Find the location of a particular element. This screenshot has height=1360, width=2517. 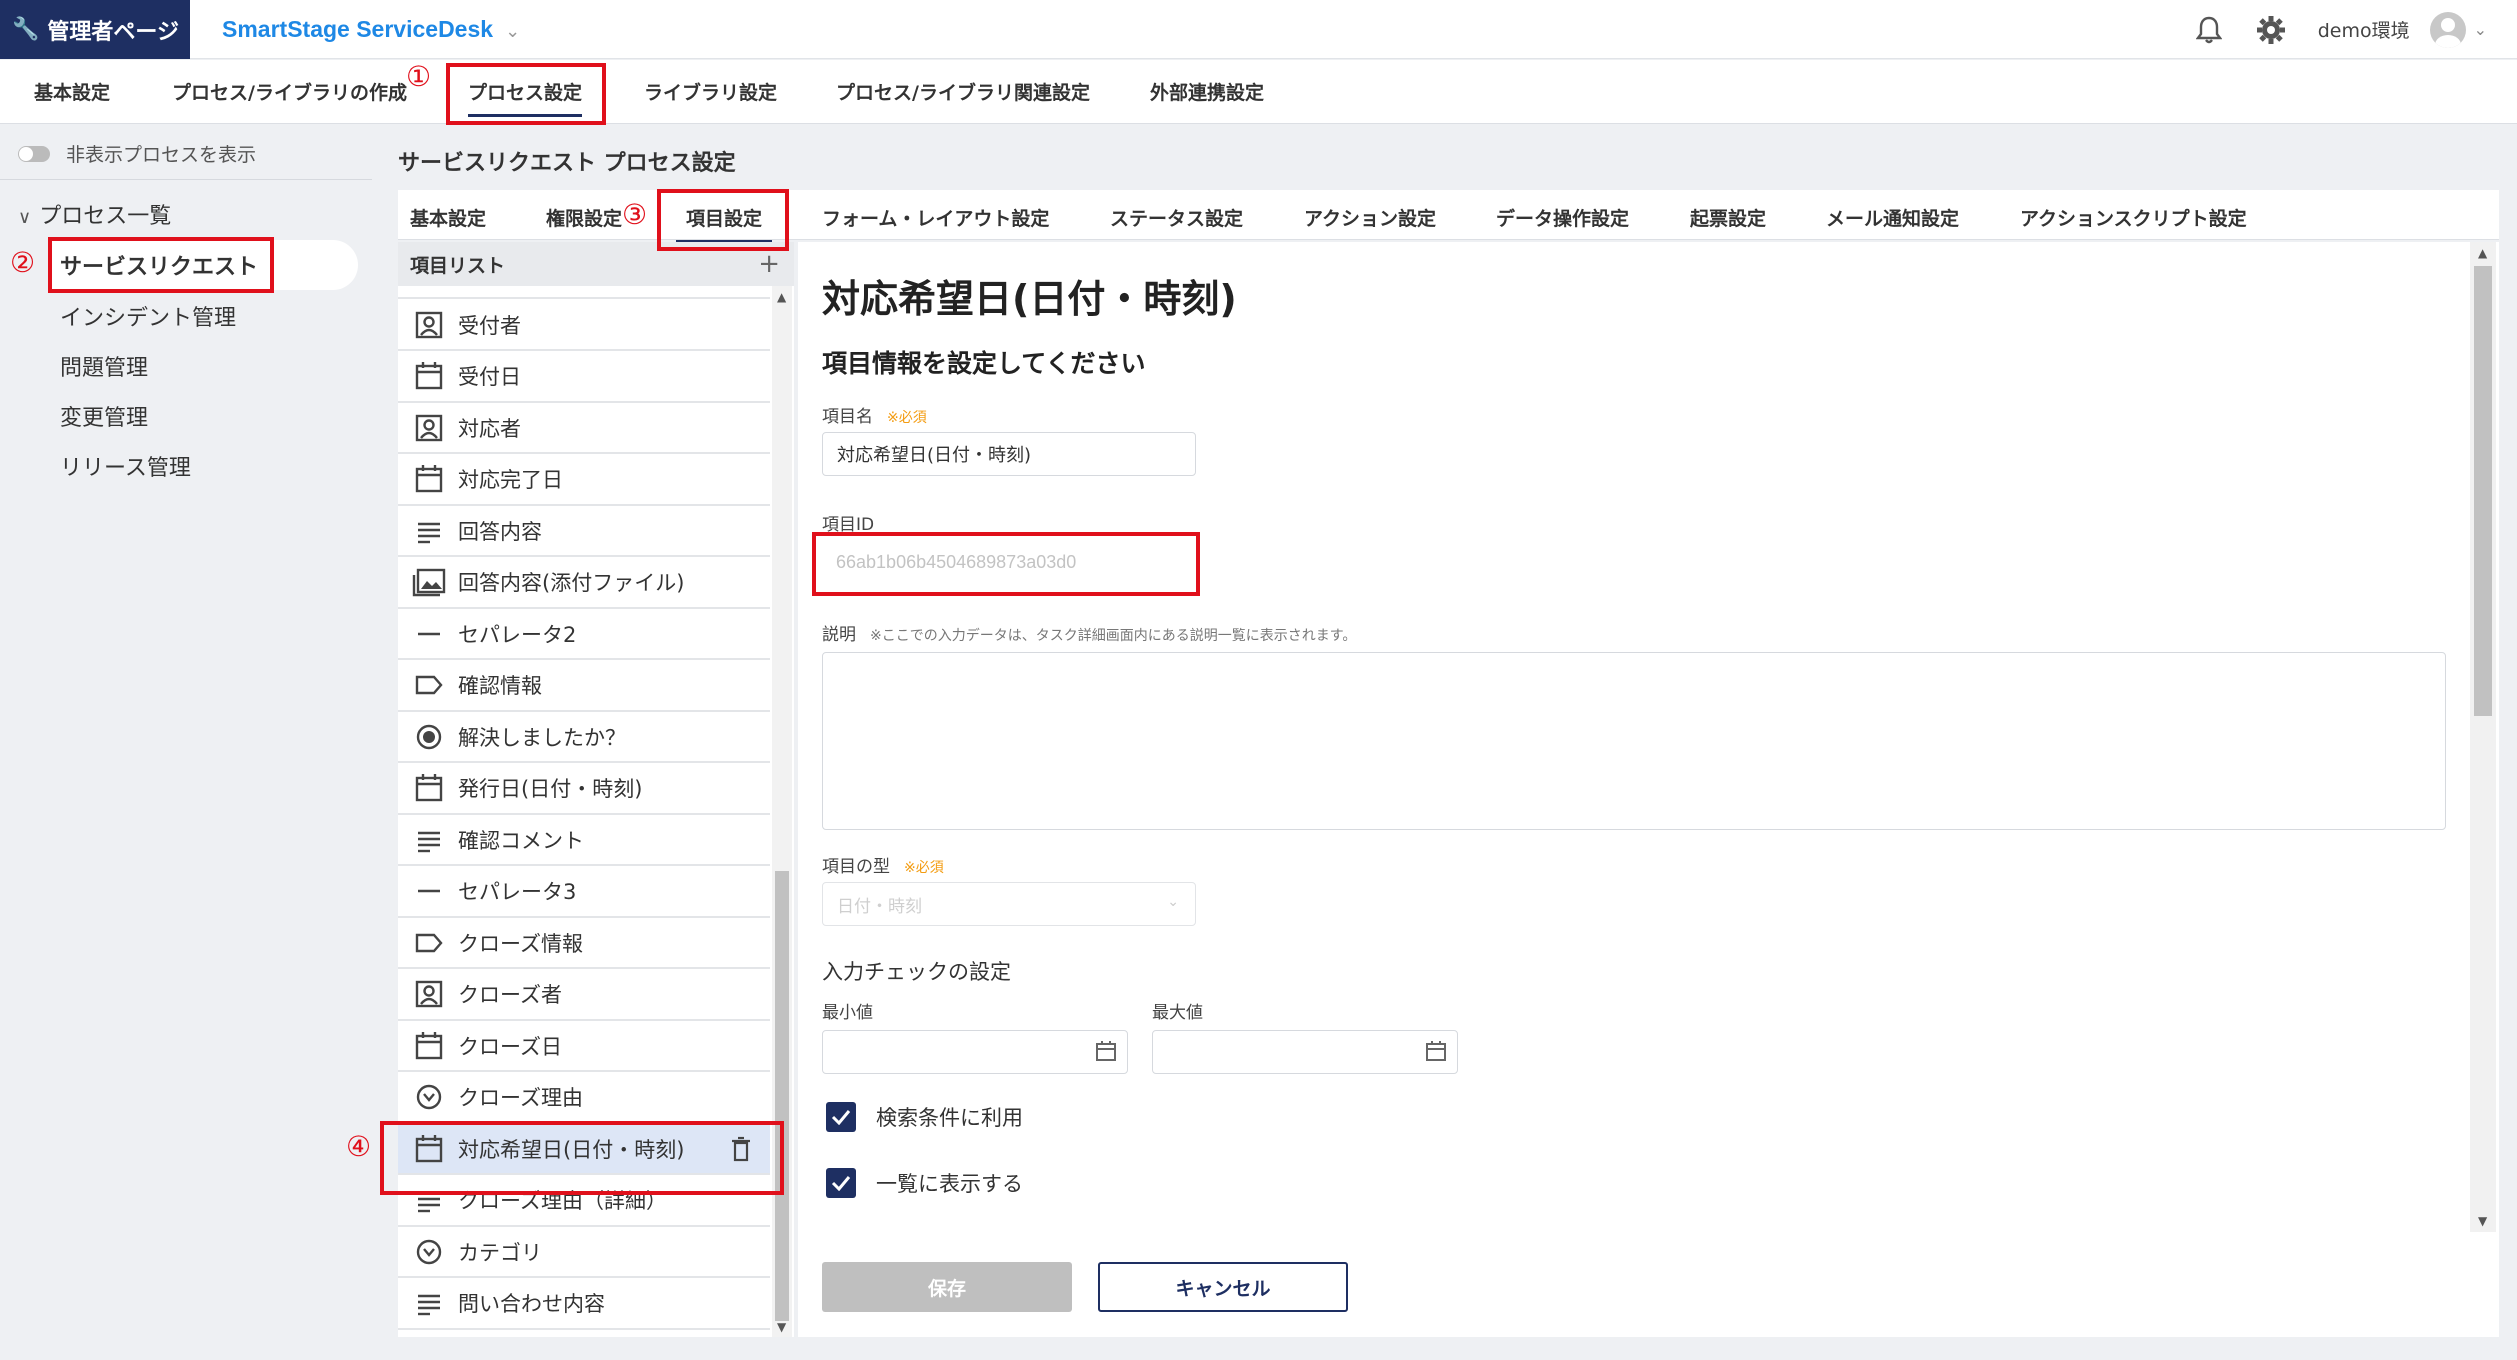

min-value-date-input is located at coordinates (975, 1052).